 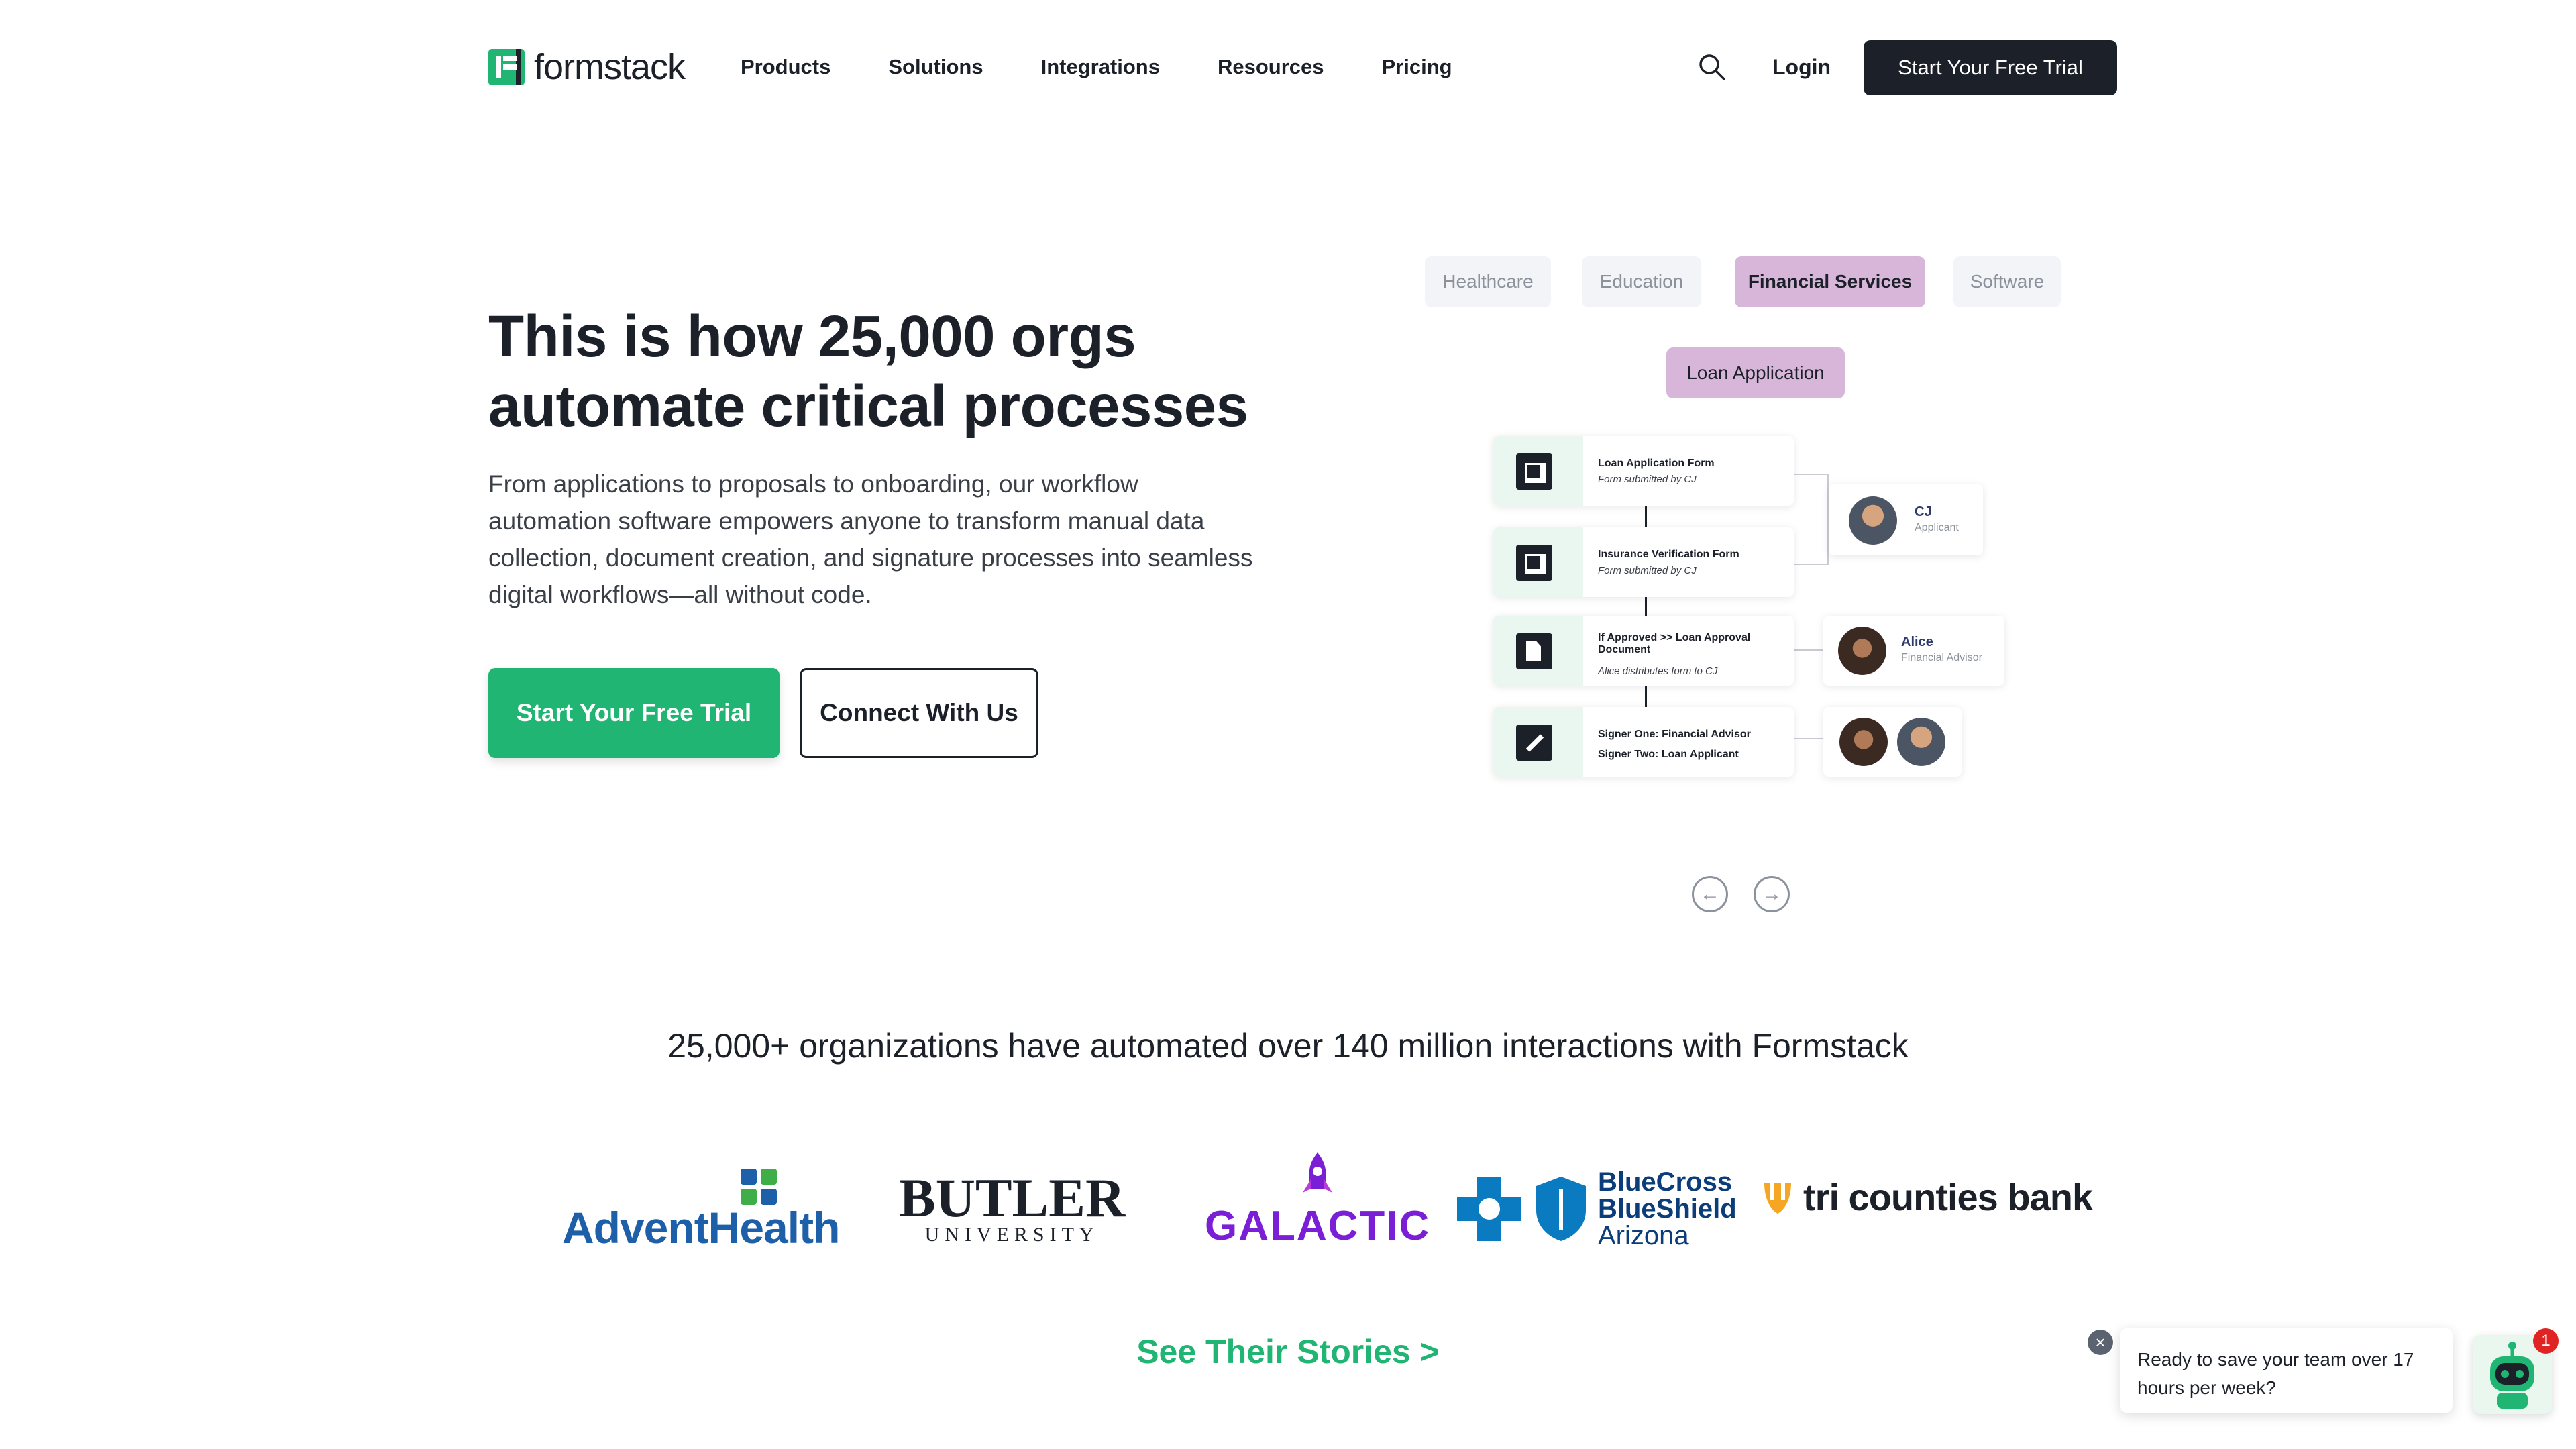 What do you see at coordinates (1318, 1172) in the screenshot?
I see `galactic-rocket-icon` at bounding box center [1318, 1172].